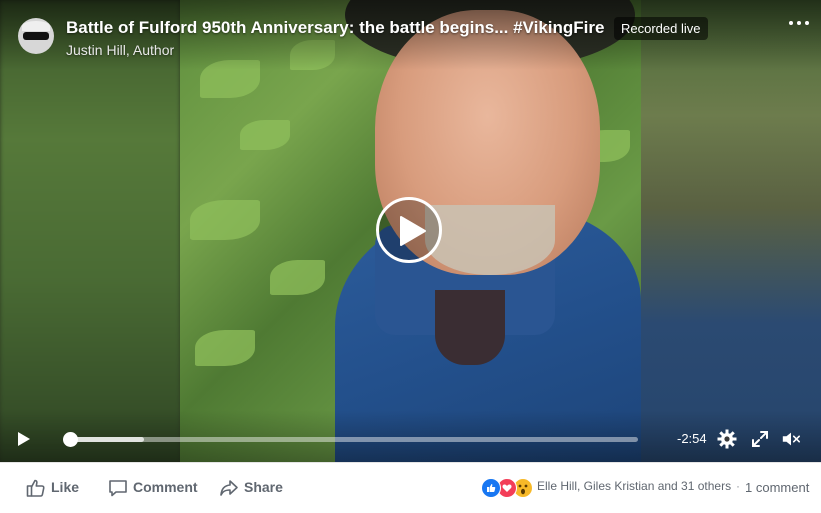  I want to click on author-avatar, so click(36, 36).